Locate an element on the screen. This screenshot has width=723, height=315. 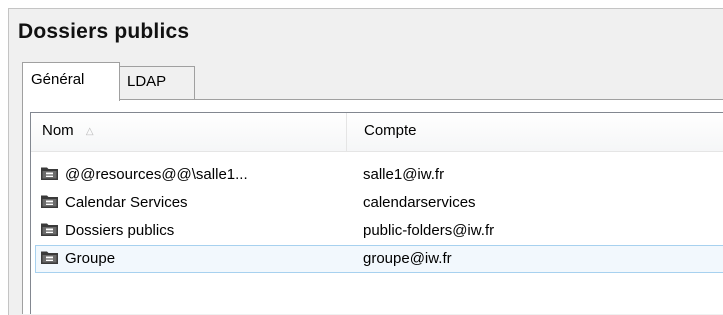
row-name: Groupe is located at coordinates (90, 258).